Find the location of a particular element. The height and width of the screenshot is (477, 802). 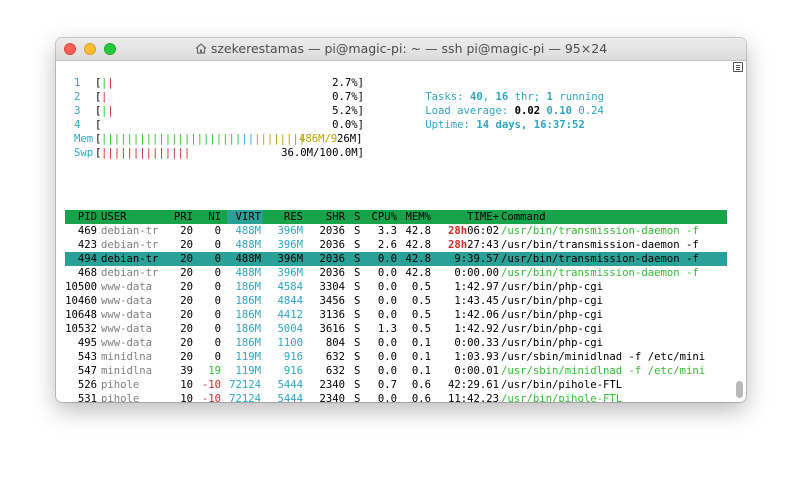

cpu-bar: | is located at coordinates (104, 97).